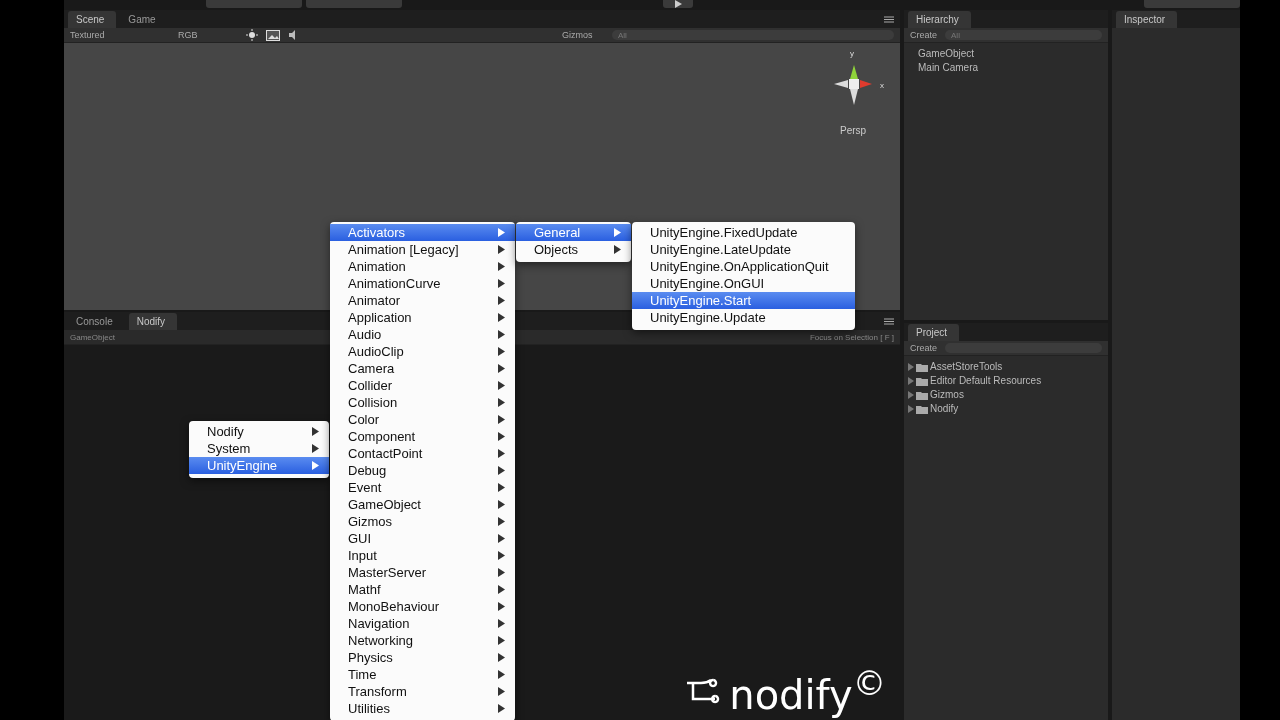  What do you see at coordinates (807, 690) in the screenshot?
I see `logo-wordmark: nodify$^{©}$` at bounding box center [807, 690].